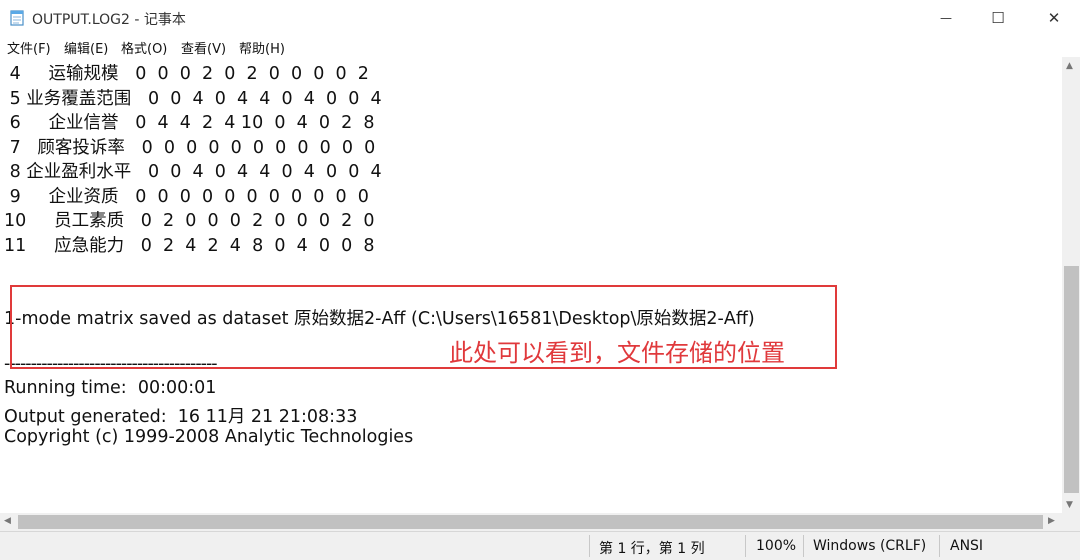 This screenshot has height=560, width=1080. What do you see at coordinates (29, 47) in the screenshot?
I see `menu-file: 文件(F)` at bounding box center [29, 47].